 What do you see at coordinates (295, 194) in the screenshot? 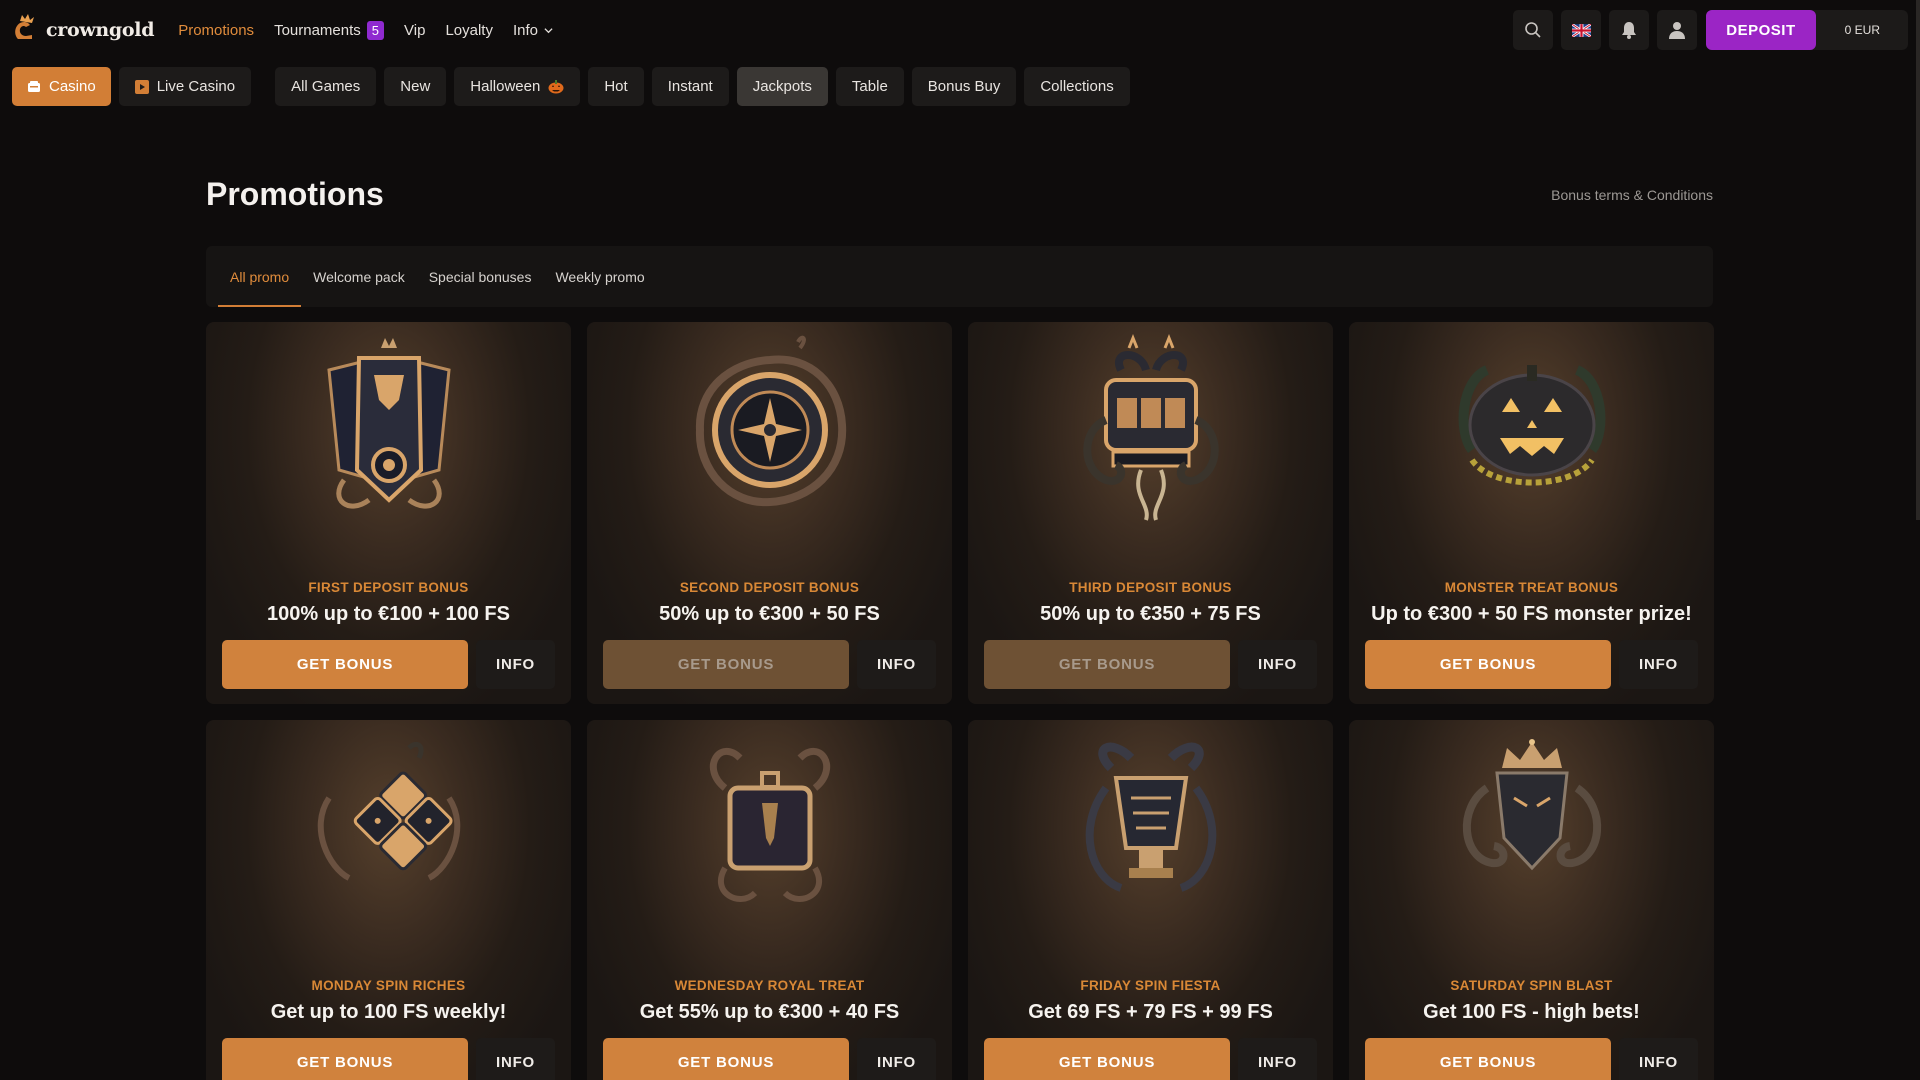
I see `page-title: Promotions` at bounding box center [295, 194].